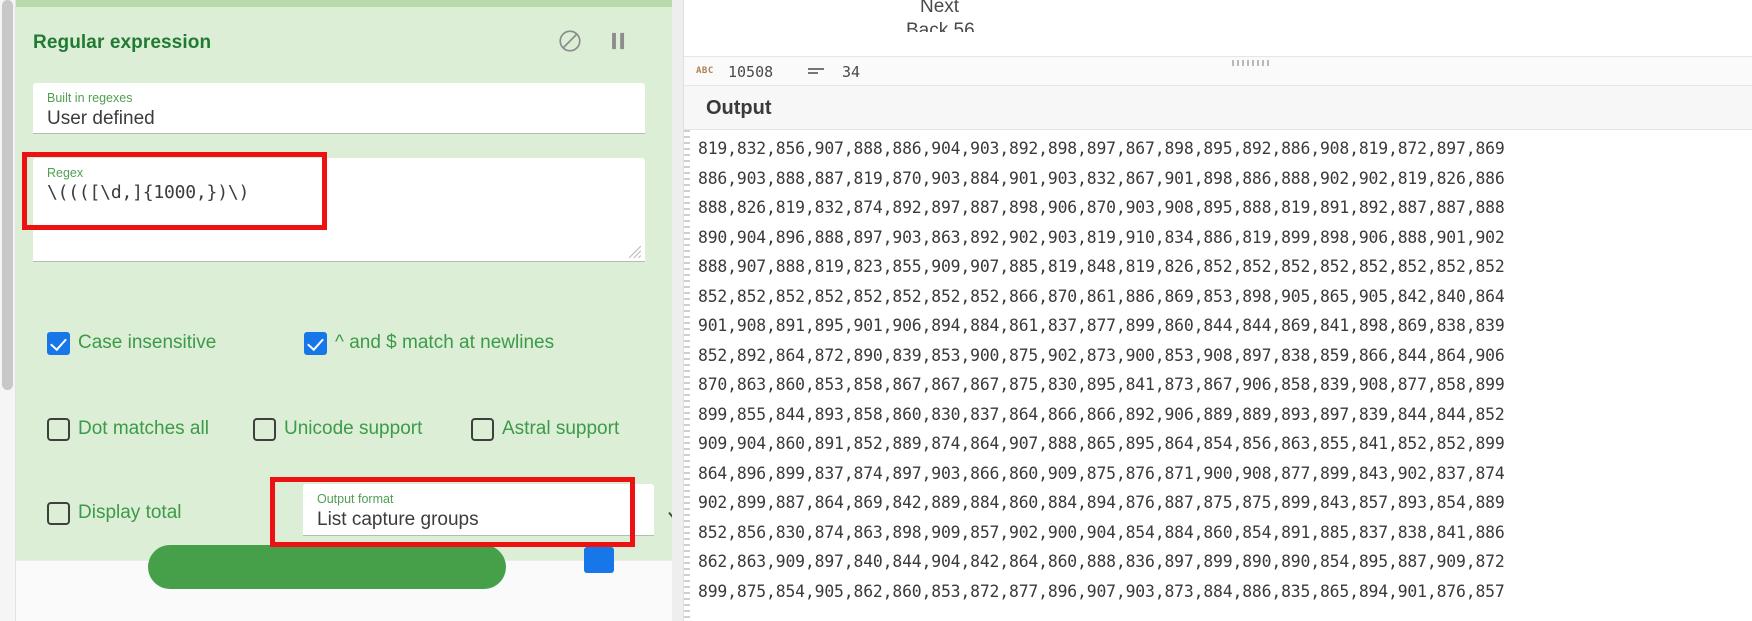 The height and width of the screenshot is (621, 1752). I want to click on input-stats-bar: ABC 10508 34, so click(1218, 71).